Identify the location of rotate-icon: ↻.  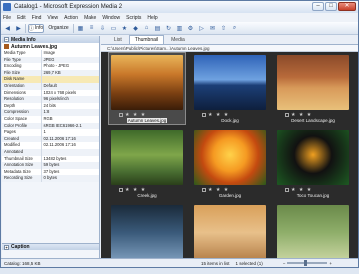
(168, 28).